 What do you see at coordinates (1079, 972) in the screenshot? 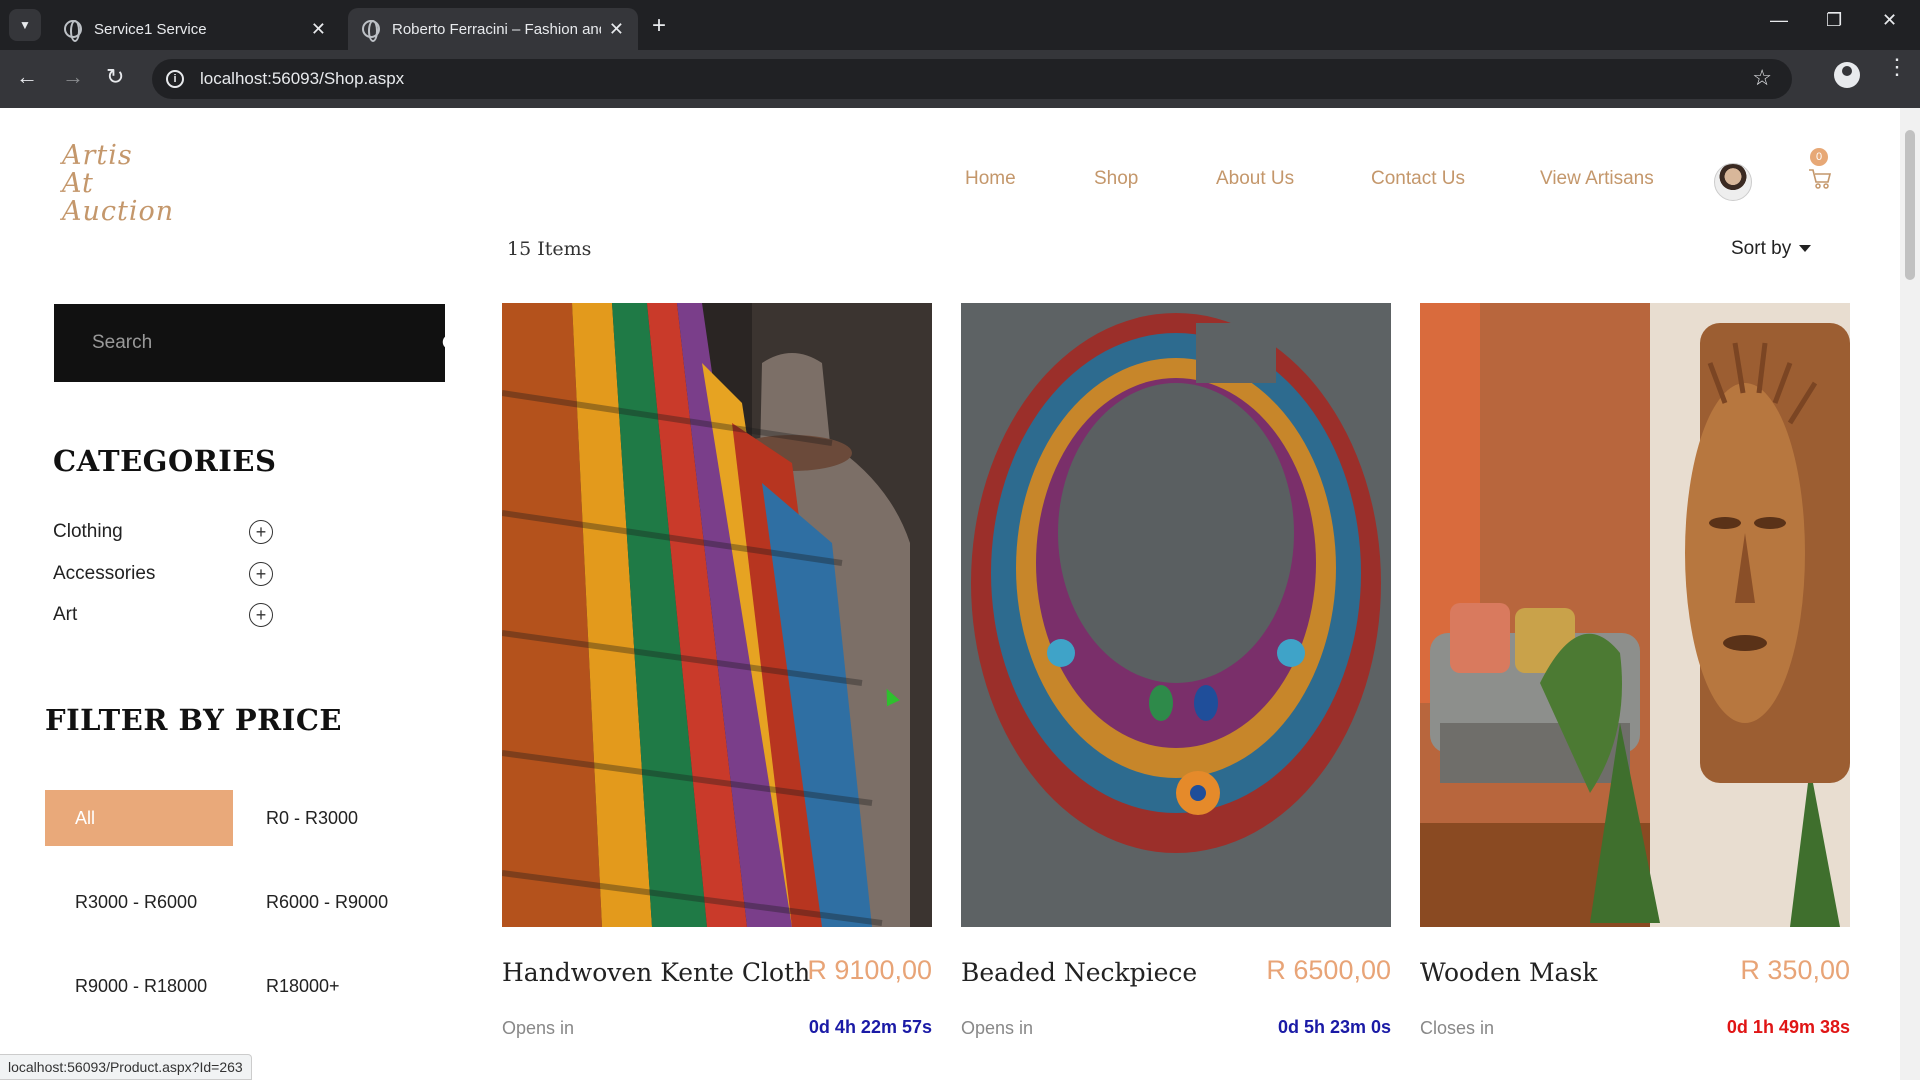
I see `product-name: Beaded Neckpiece` at bounding box center [1079, 972].